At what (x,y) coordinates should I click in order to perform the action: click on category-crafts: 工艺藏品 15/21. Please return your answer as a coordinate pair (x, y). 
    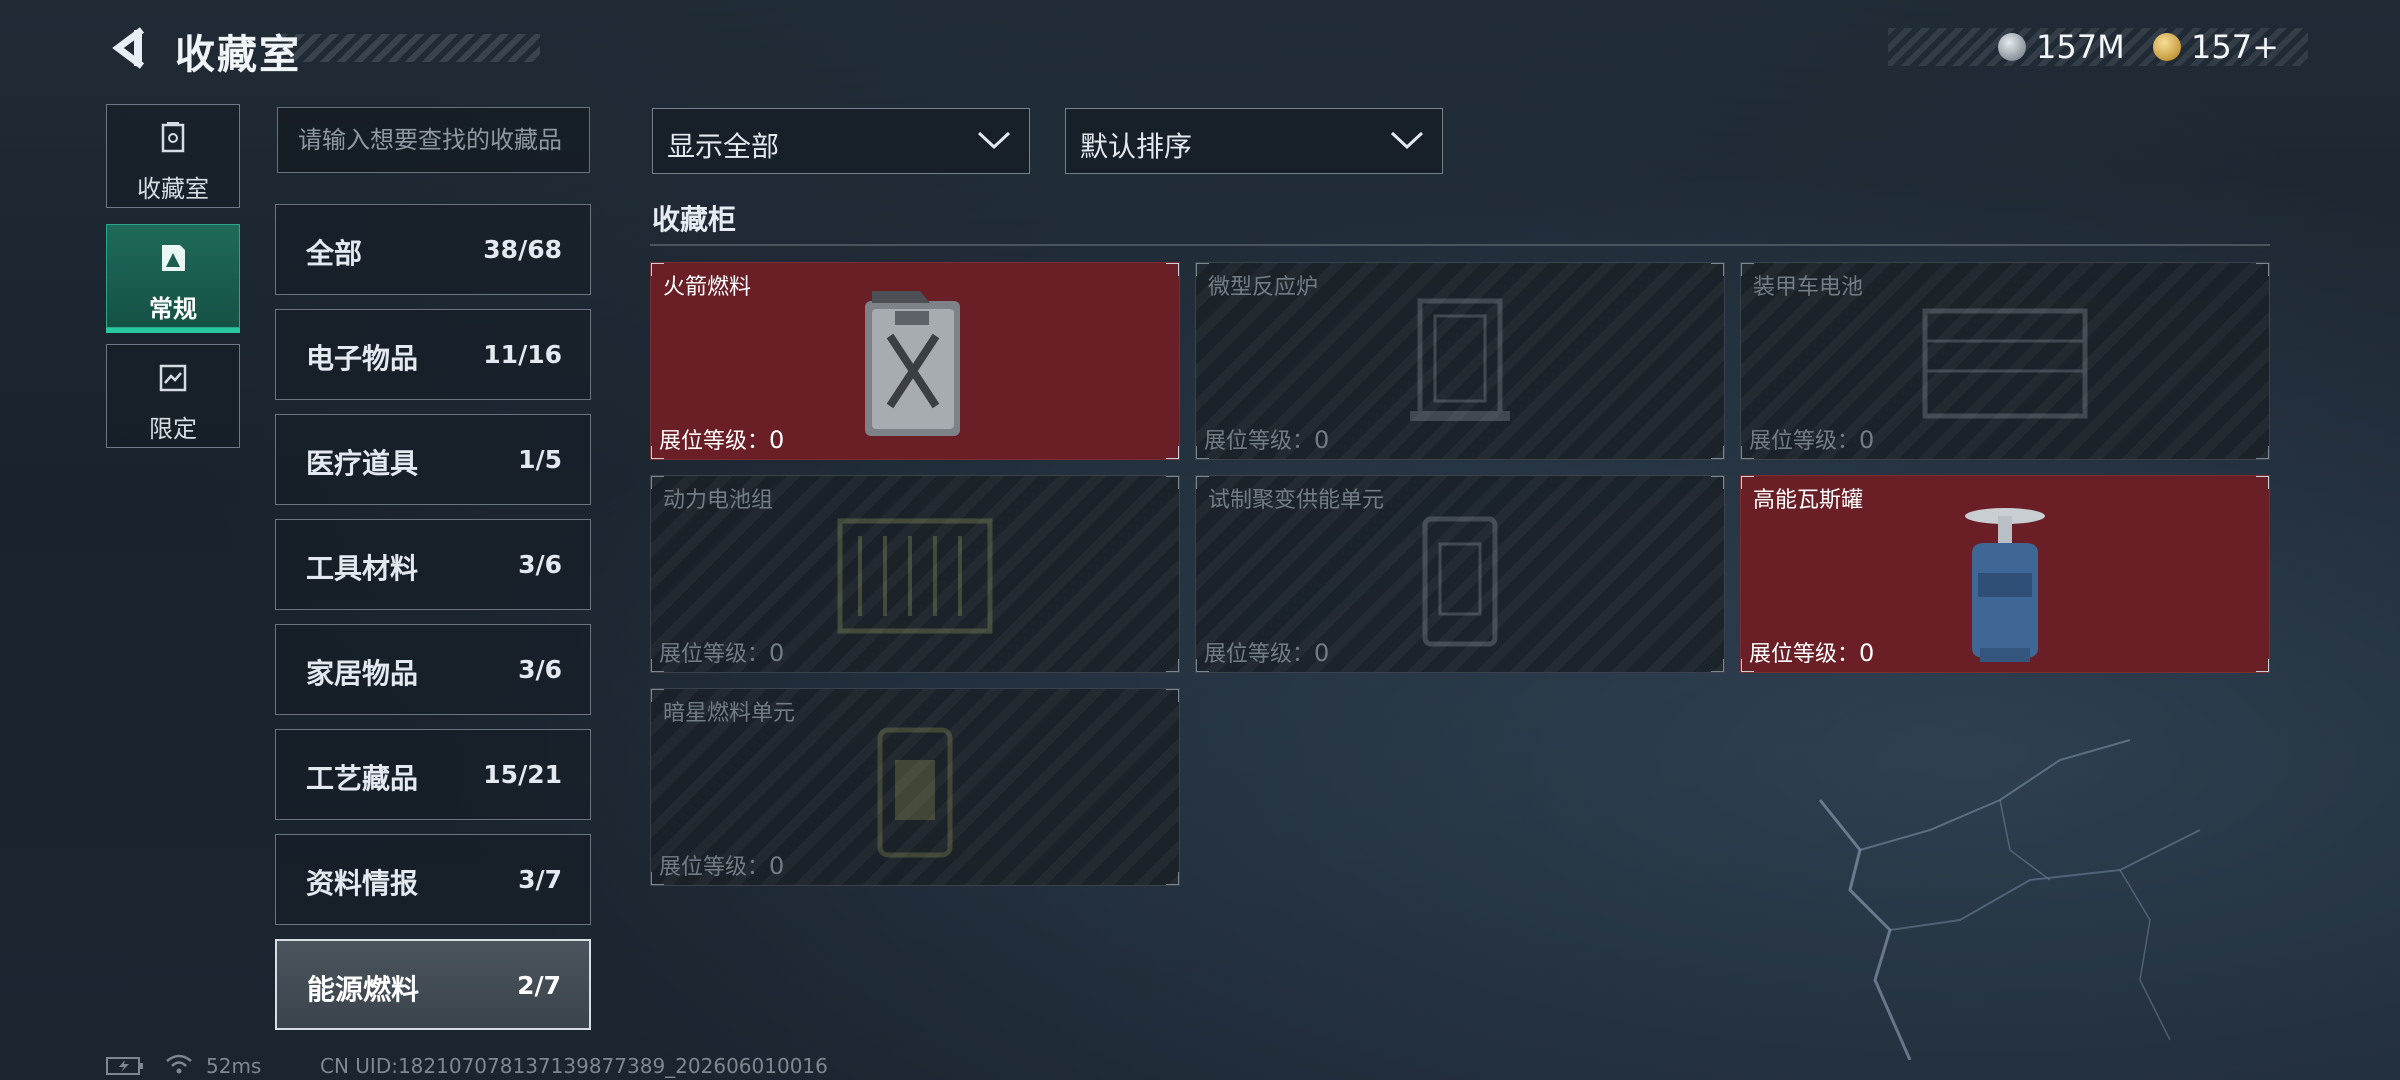
    Looking at the image, I should click on (433, 774).